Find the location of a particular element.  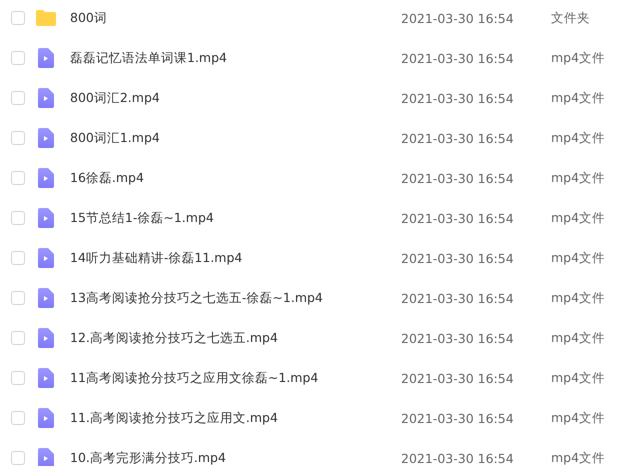

file-type: 文件夹 is located at coordinates (570, 18).